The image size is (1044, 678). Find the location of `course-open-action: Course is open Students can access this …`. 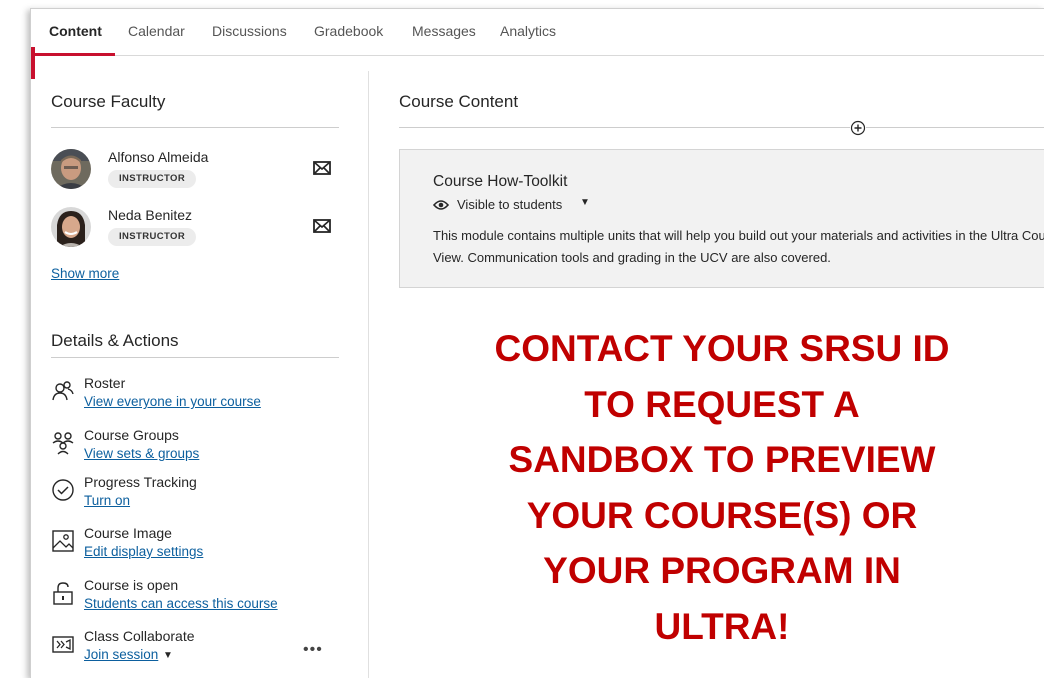

course-open-action: Course is open Students can access this … is located at coordinates (201, 597).